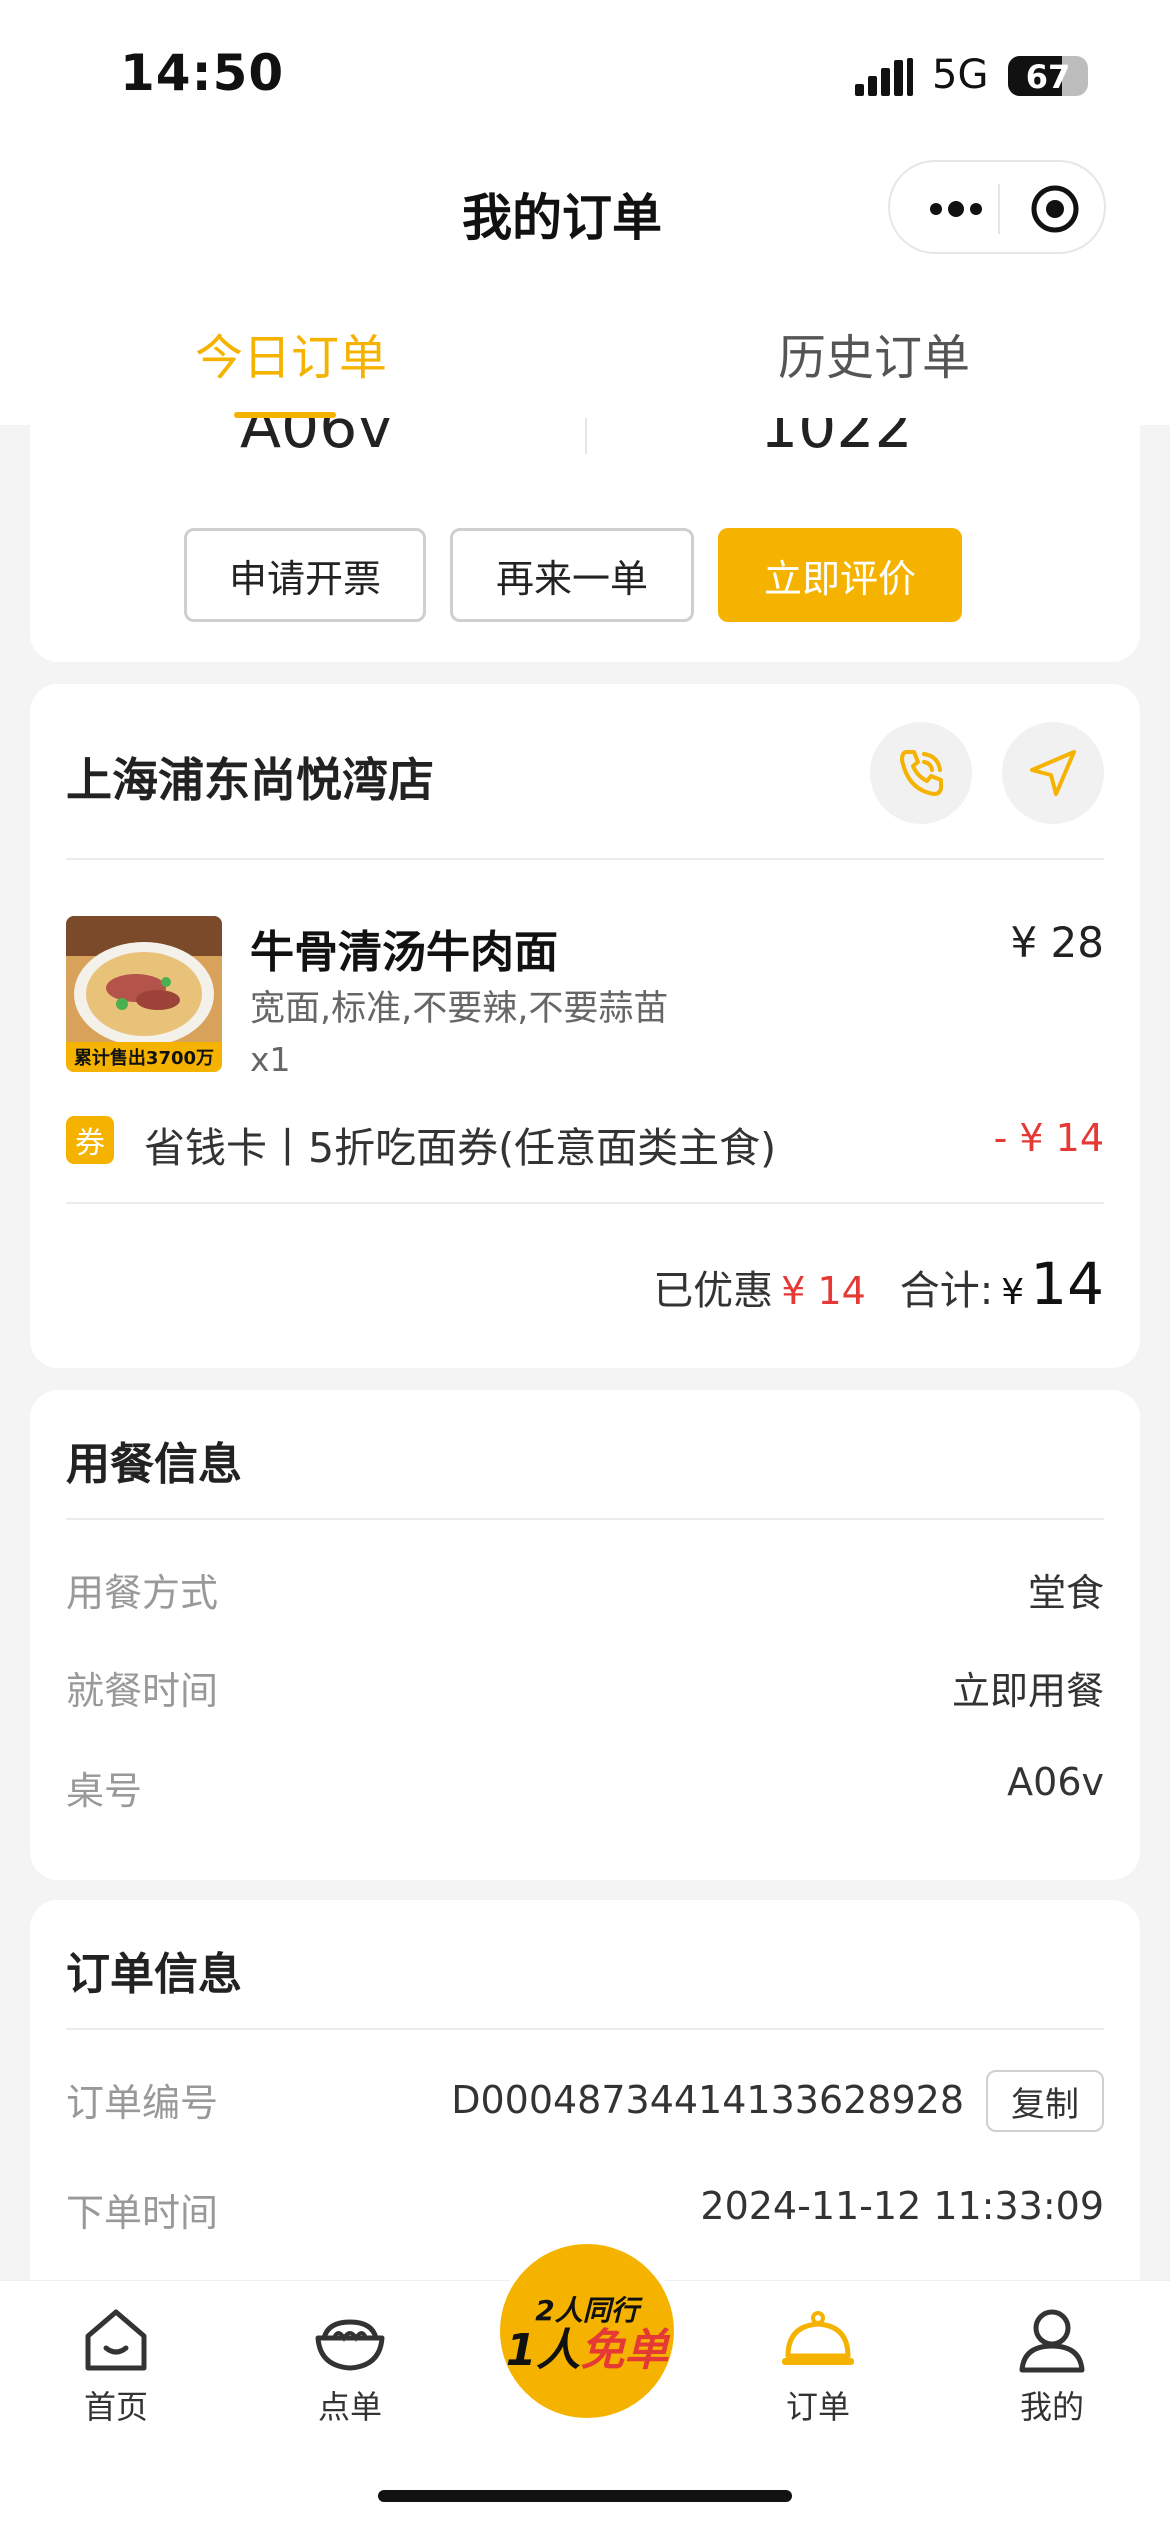  I want to click on store-name: 上海浦东尚悦湾店, so click(250, 780).